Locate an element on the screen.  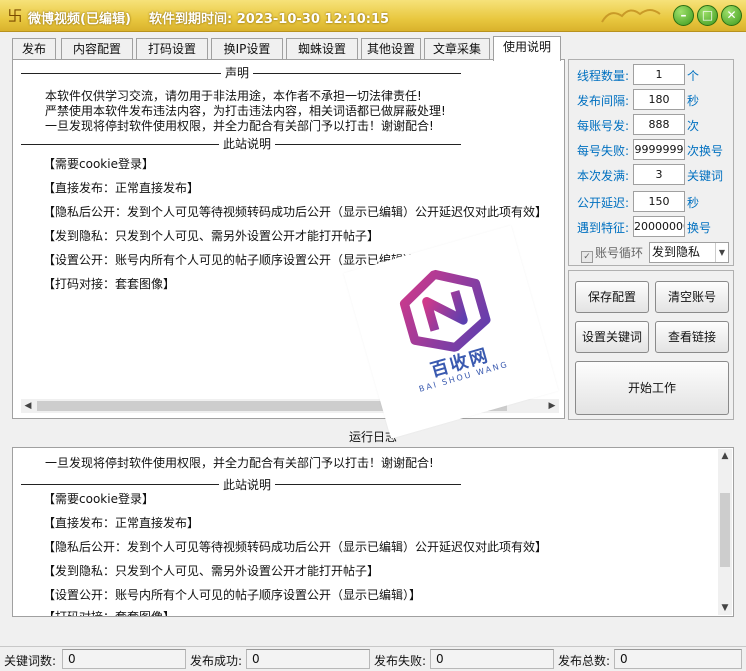
window-title: 微博视频(已编辑) 软件到期时间: 2023-10-30 12:10:15 is located at coordinates (208, 17).